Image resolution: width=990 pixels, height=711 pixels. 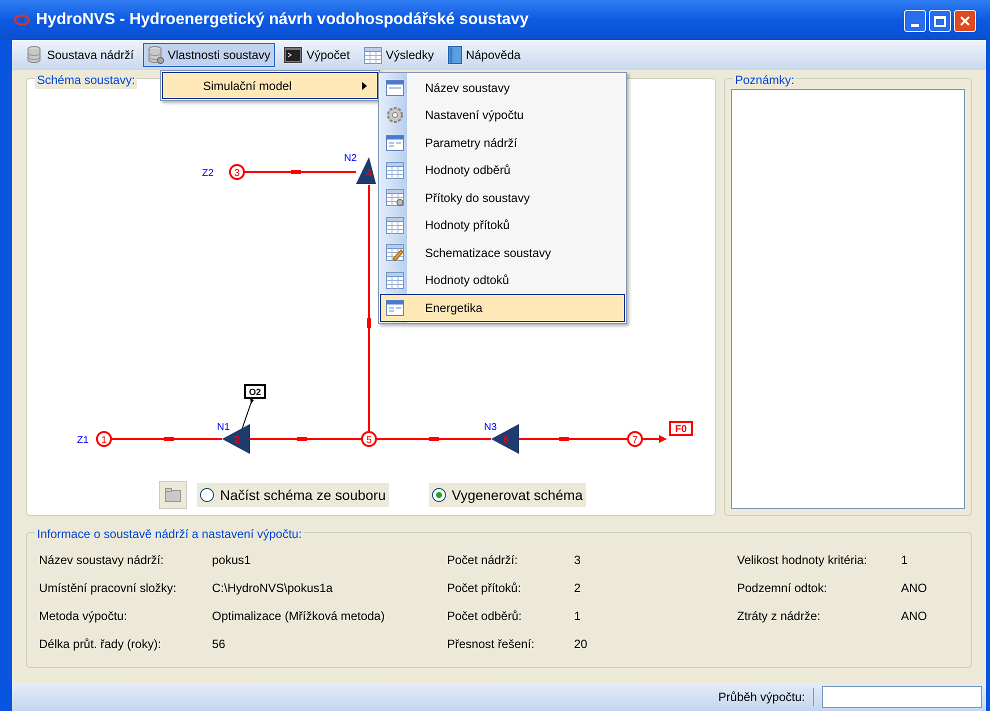 I want to click on info-label: Délka průt. řady (roky):, so click(x=100, y=643).